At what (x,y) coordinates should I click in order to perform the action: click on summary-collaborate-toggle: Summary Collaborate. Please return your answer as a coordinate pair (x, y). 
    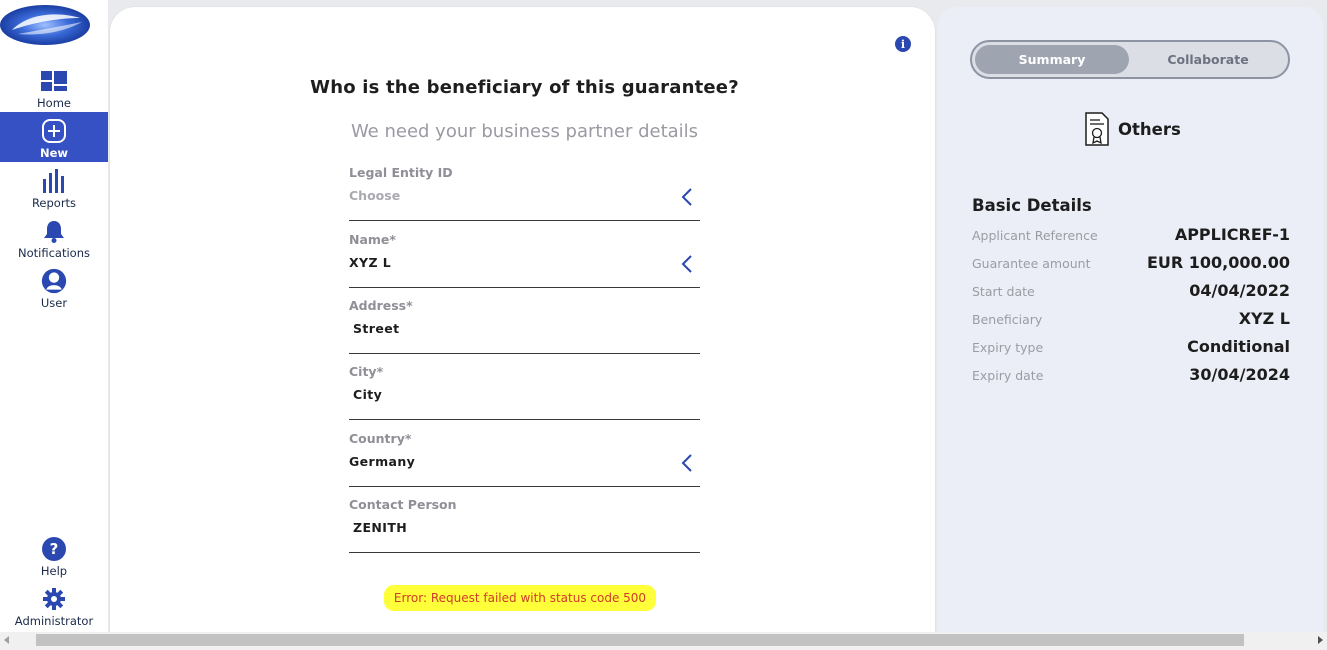
    Looking at the image, I should click on (1130, 59).